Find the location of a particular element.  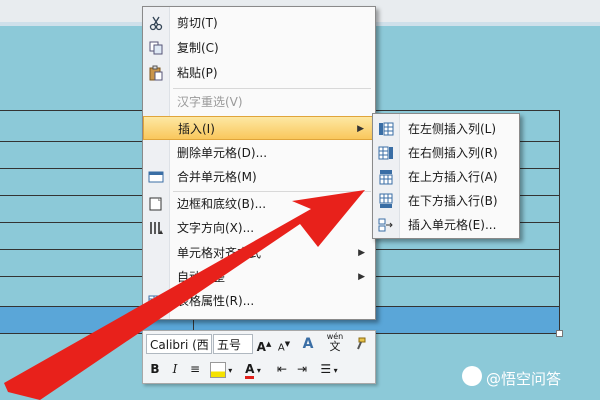

shrink-font-label: A is located at coordinates (281, 348).